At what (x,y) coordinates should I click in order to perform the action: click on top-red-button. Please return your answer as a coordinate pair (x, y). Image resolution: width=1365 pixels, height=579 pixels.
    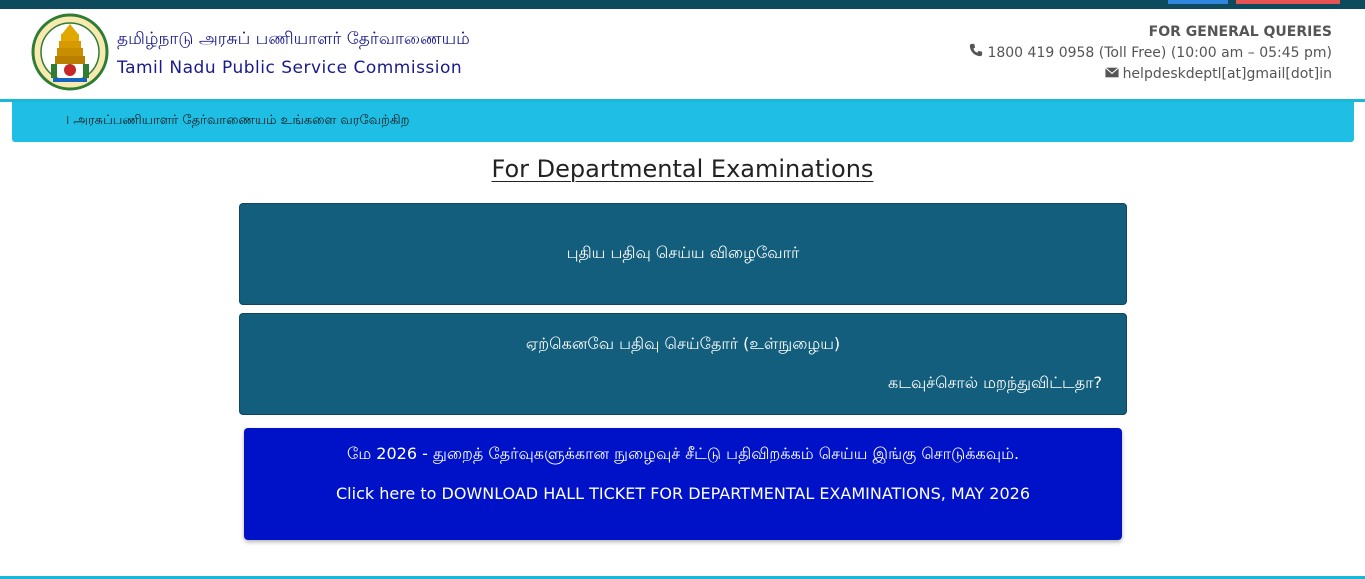
    Looking at the image, I should click on (1288, 2).